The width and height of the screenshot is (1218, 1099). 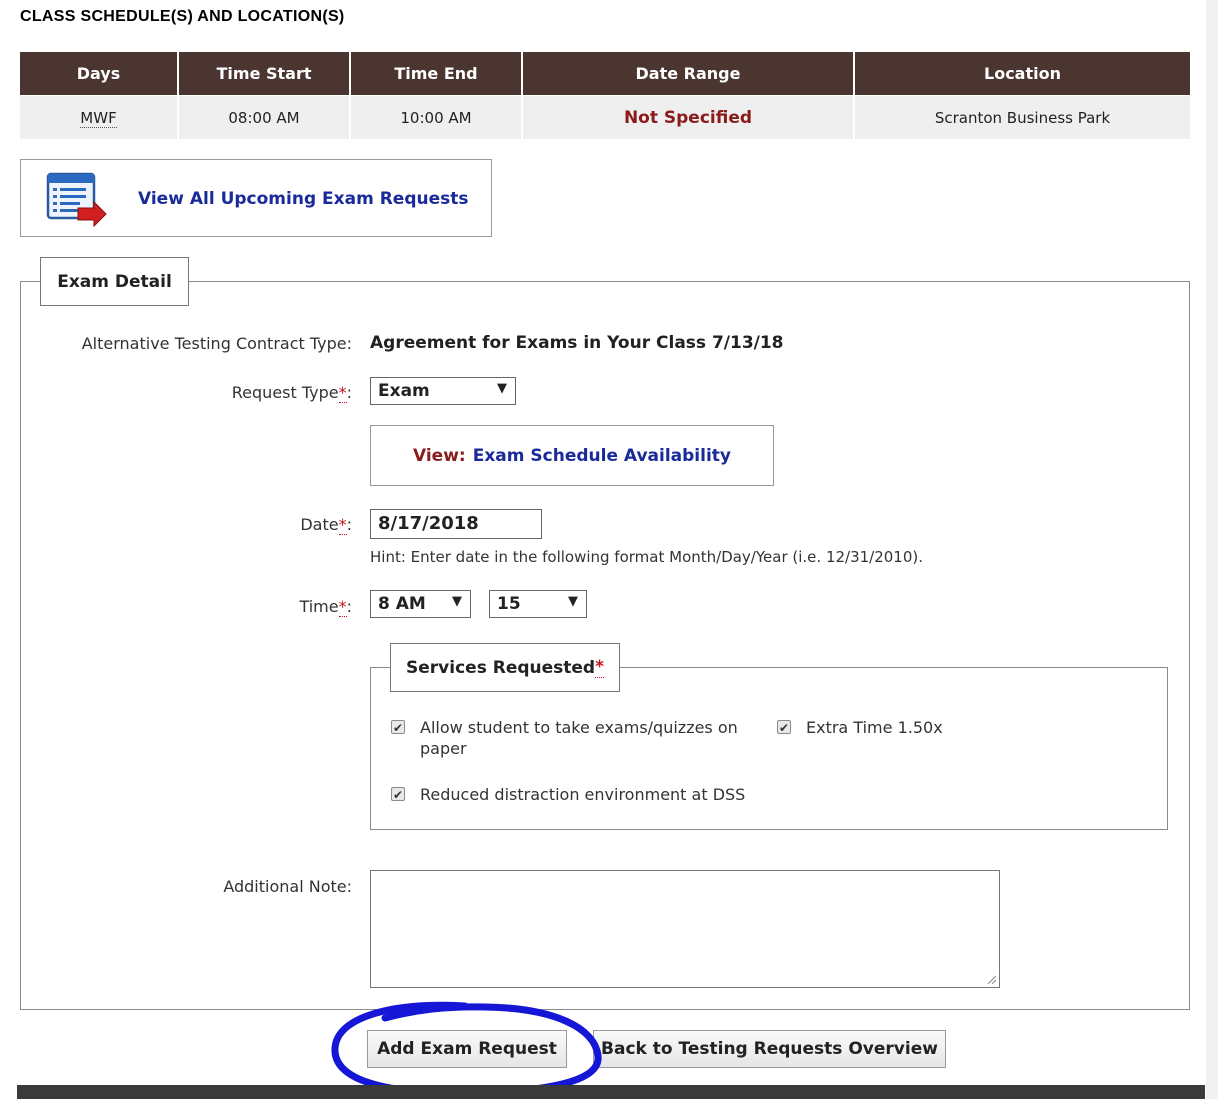 I want to click on availability-box: View: Exam Schedule Availability, so click(x=572, y=455).